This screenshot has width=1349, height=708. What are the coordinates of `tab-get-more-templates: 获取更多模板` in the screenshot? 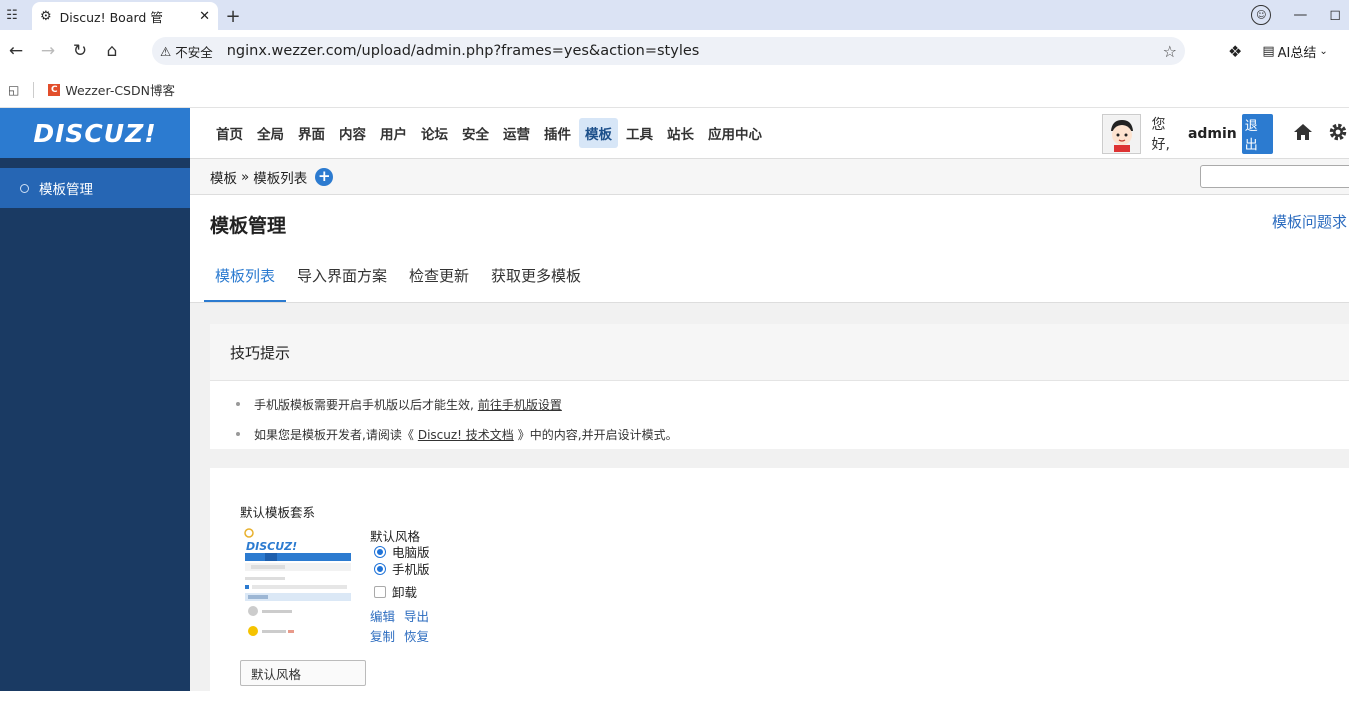 It's located at (536, 279).